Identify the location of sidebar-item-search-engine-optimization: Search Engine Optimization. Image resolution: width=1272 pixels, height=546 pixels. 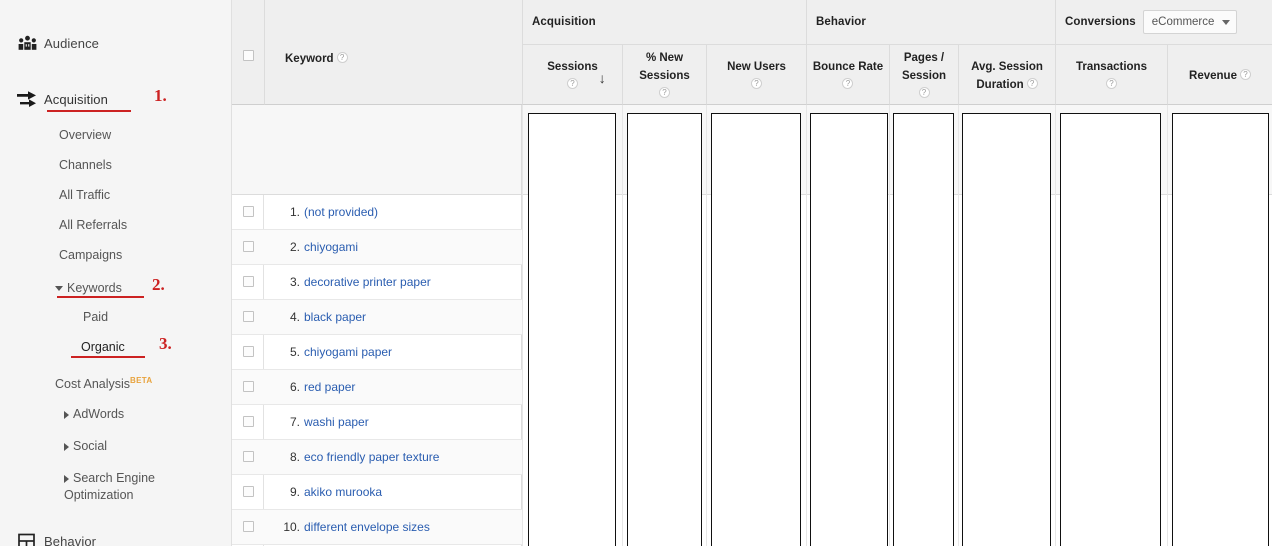
(134, 487).